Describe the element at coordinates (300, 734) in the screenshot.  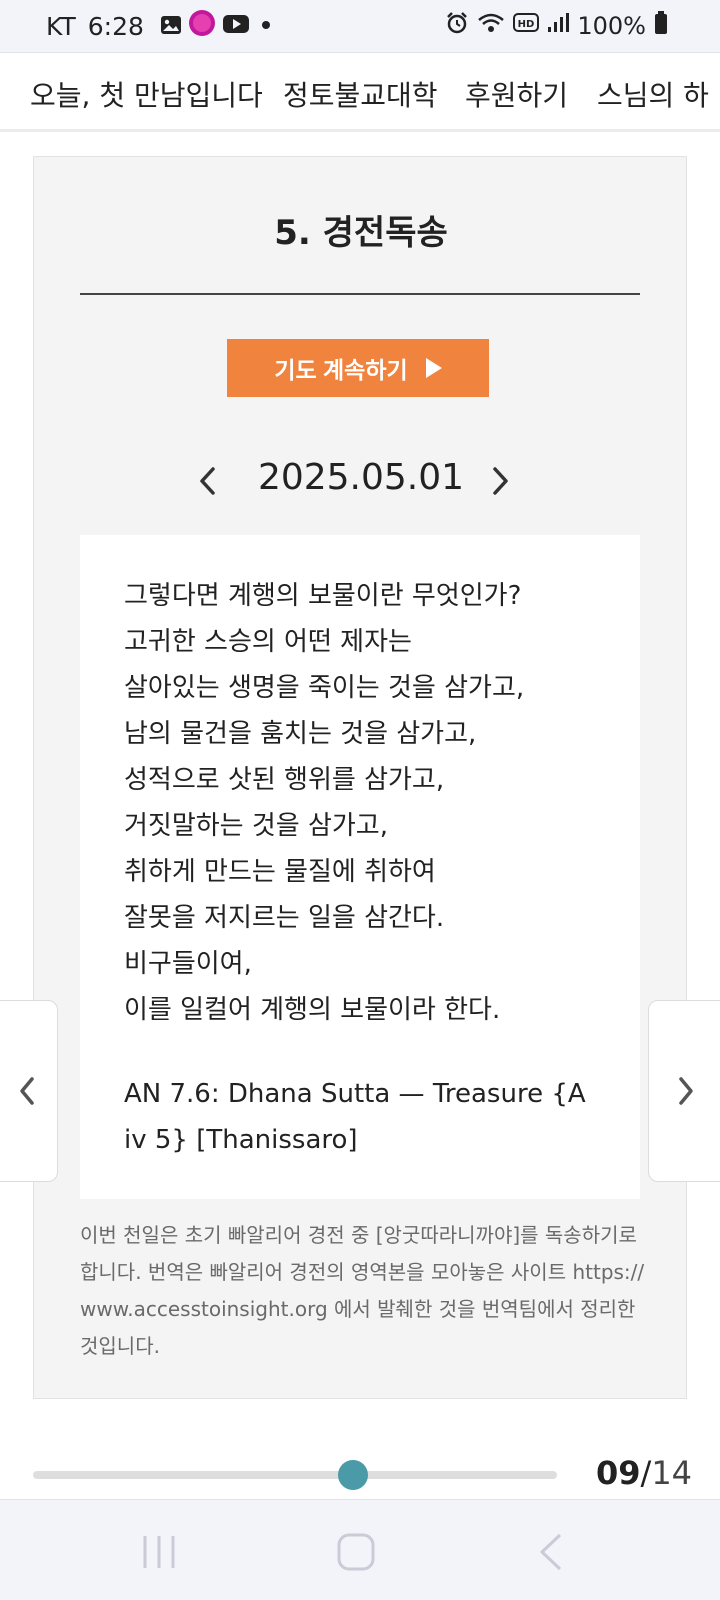
I see `verse-line: 남의 물건을 훔치는 것을 삼가고,` at that location.